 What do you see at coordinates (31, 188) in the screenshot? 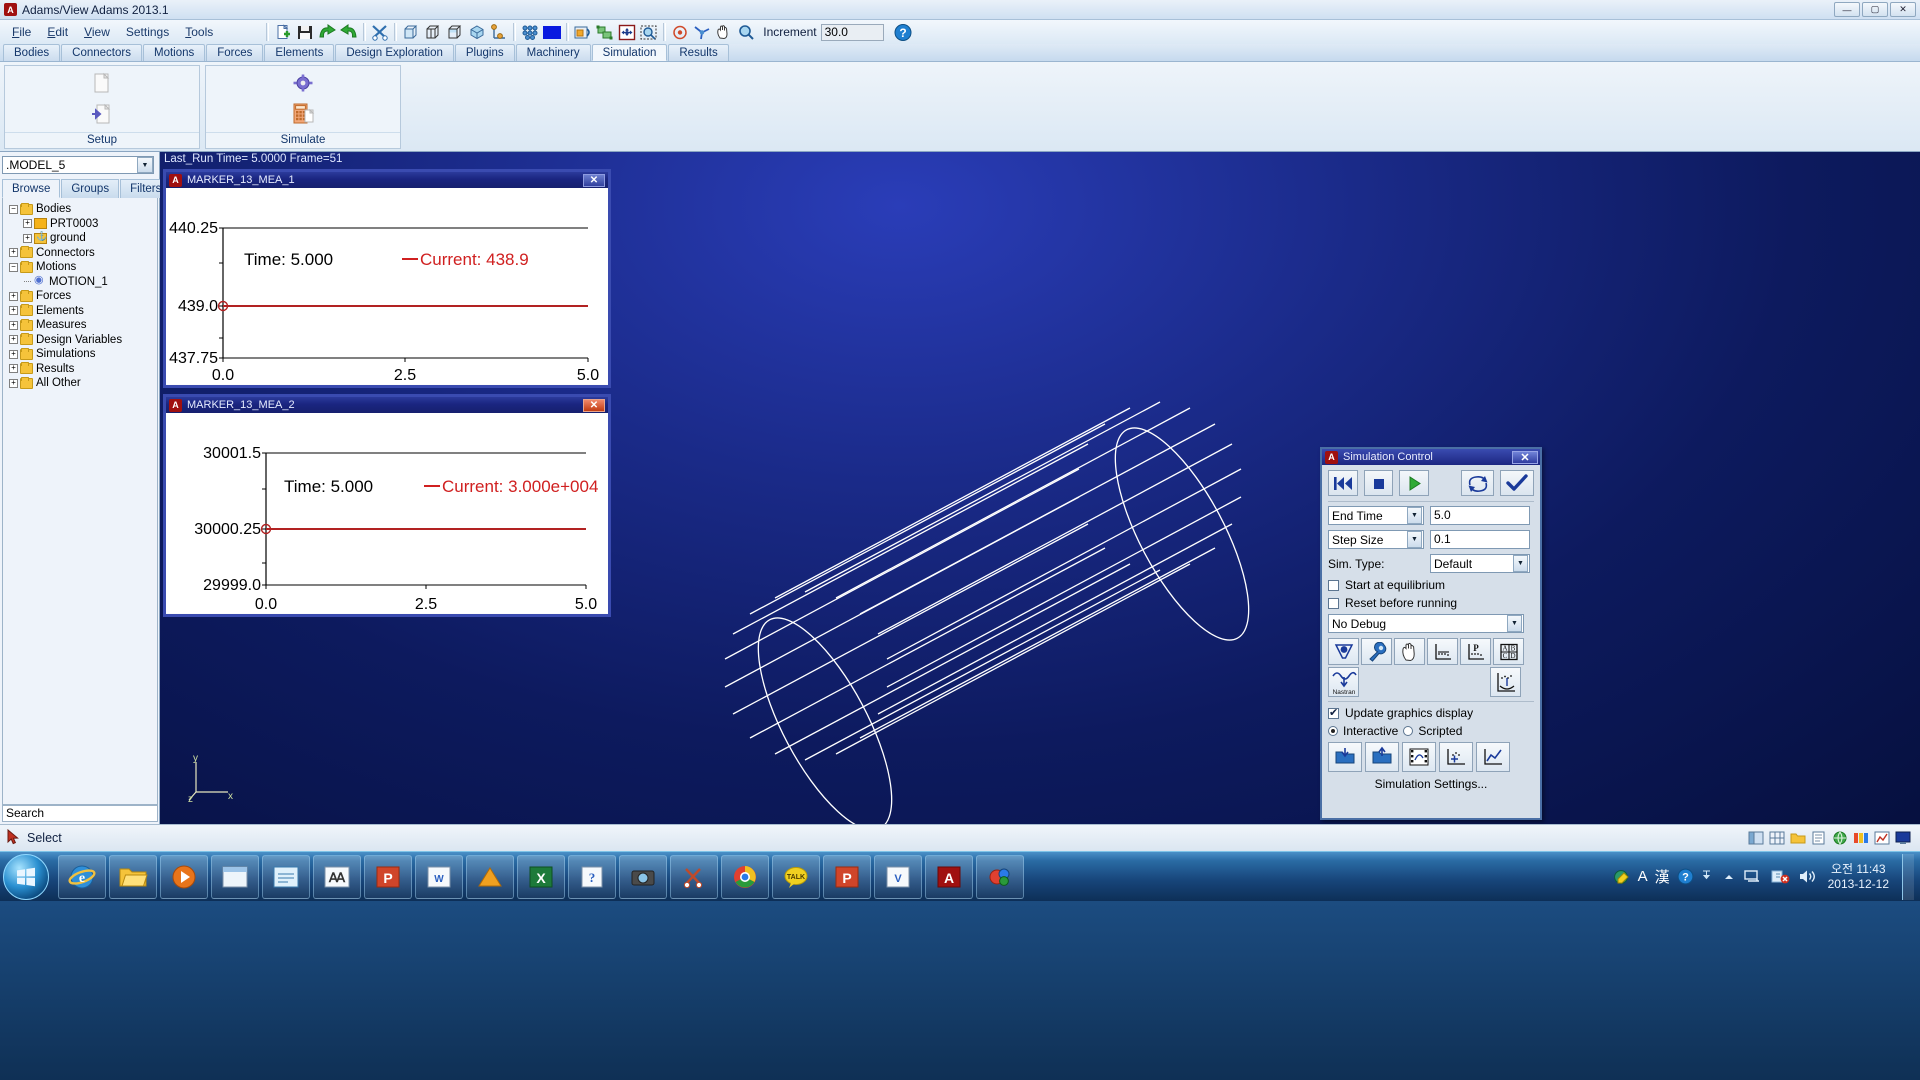
I see `tab-browse: Browse` at bounding box center [31, 188].